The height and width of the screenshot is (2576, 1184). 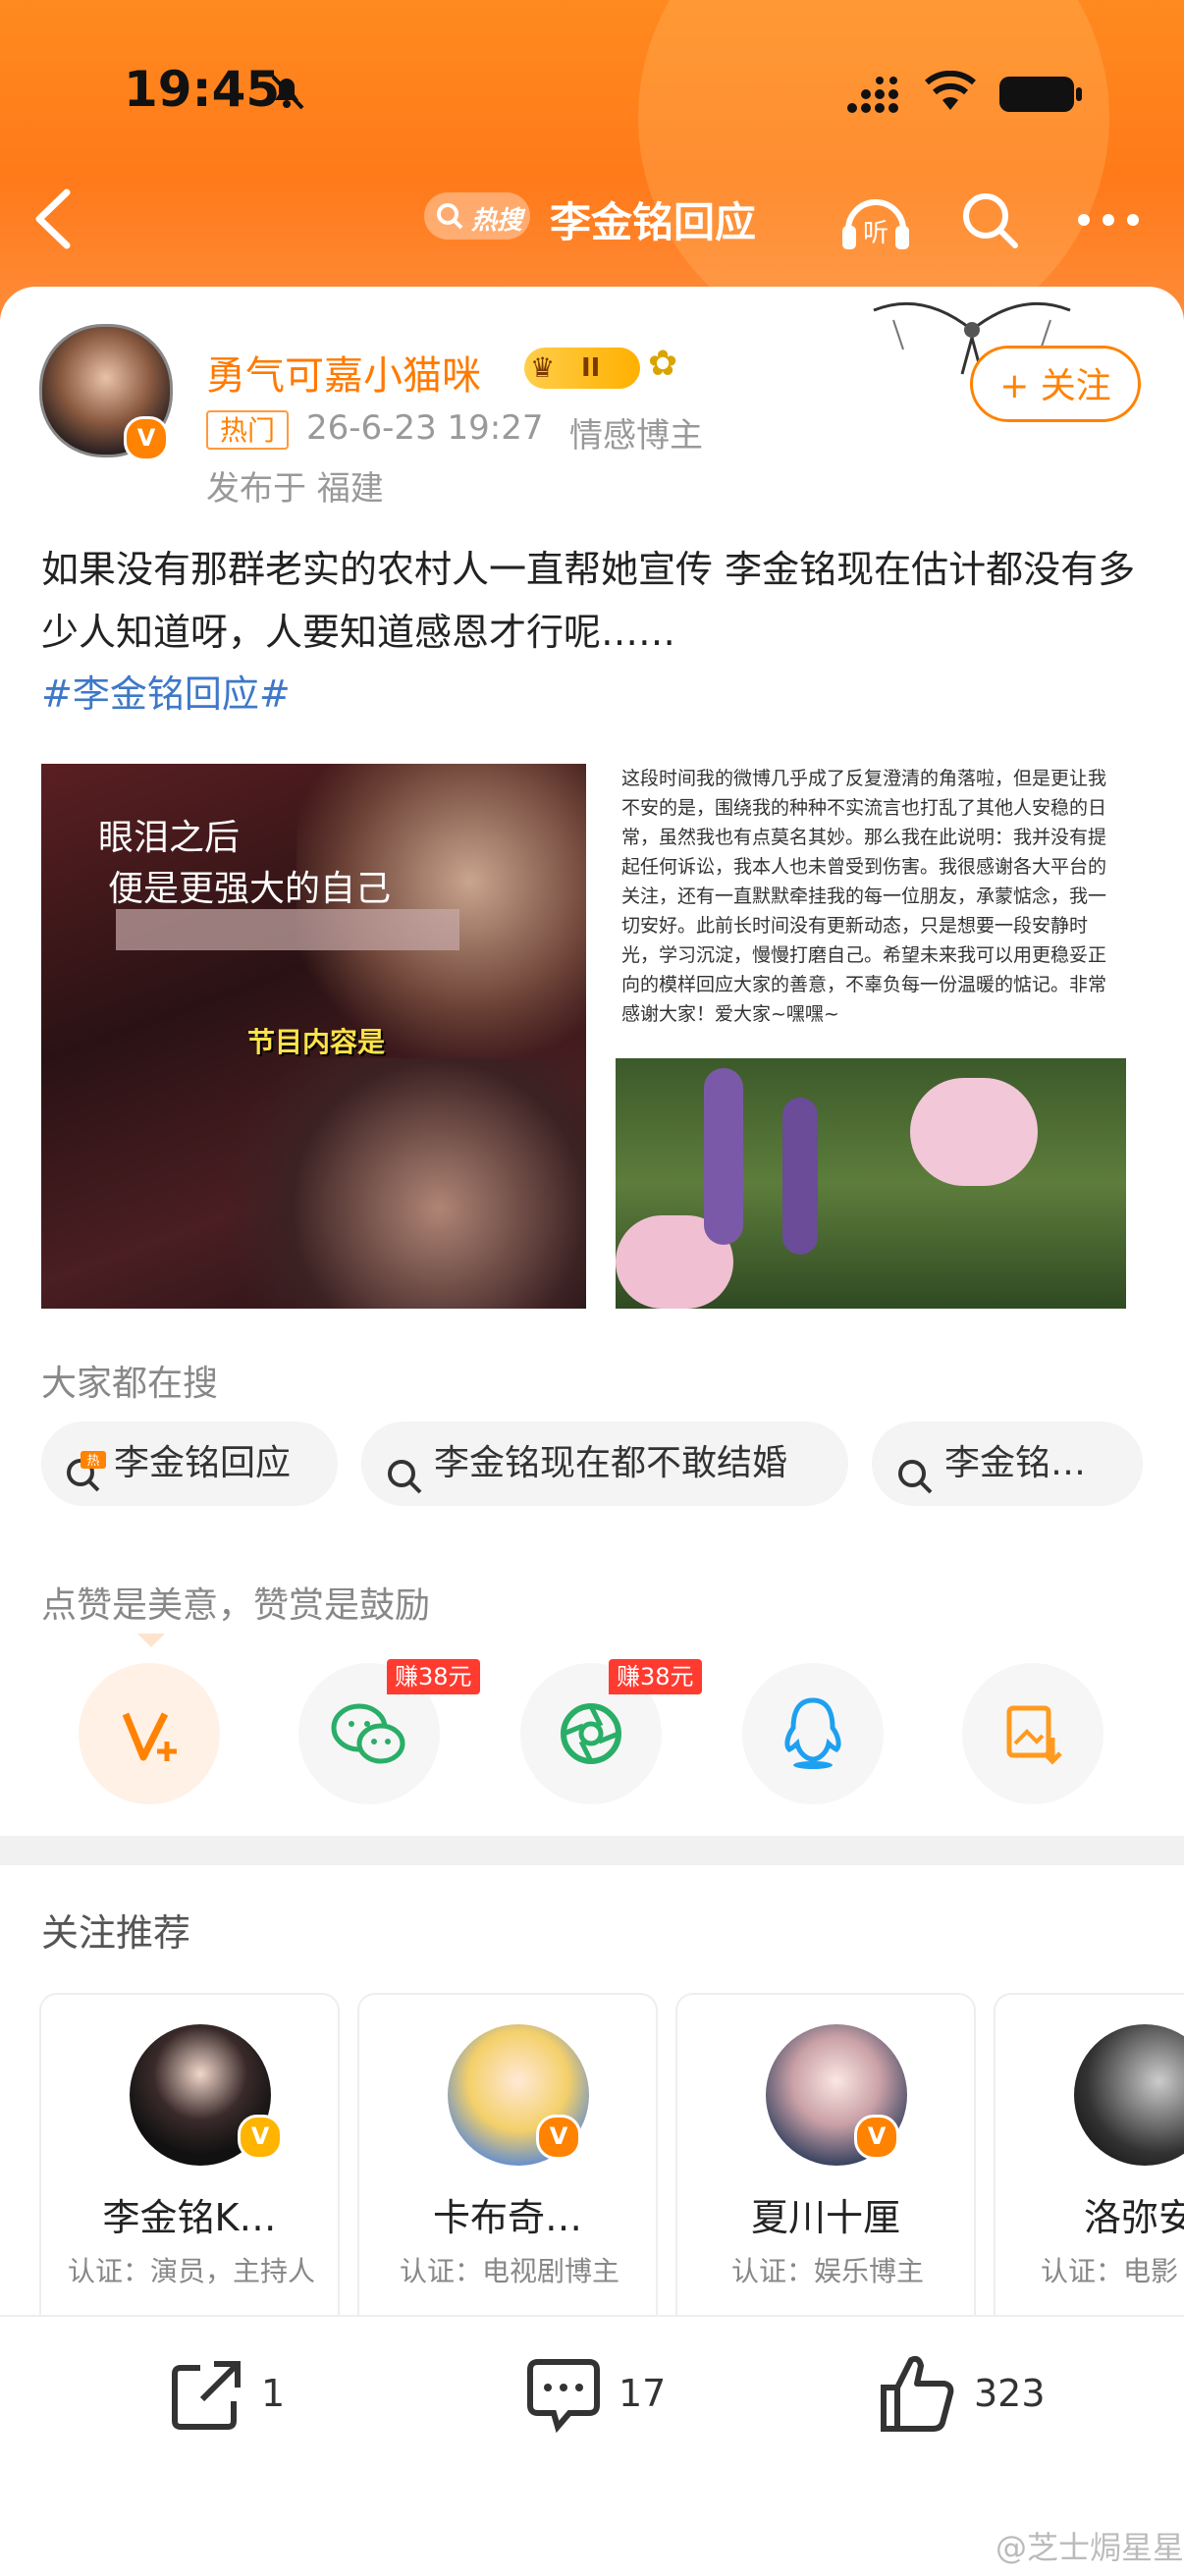 I want to click on post-location: 发布于 福建, so click(x=295, y=489).